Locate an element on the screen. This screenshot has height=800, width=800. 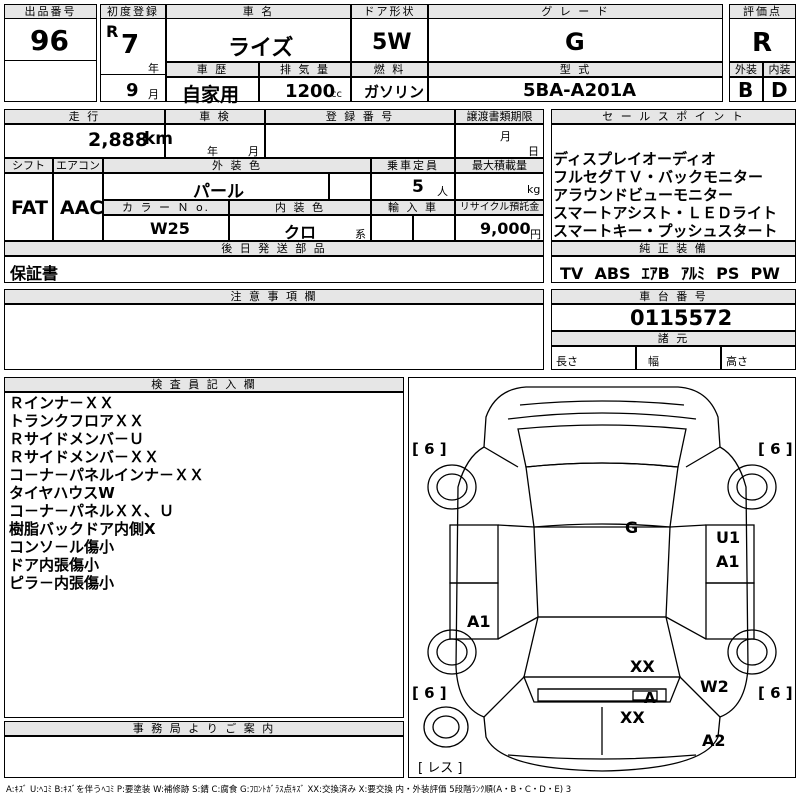
colorno-label: カ ラ ー Ｎ o. is located at coordinates (166, 207).